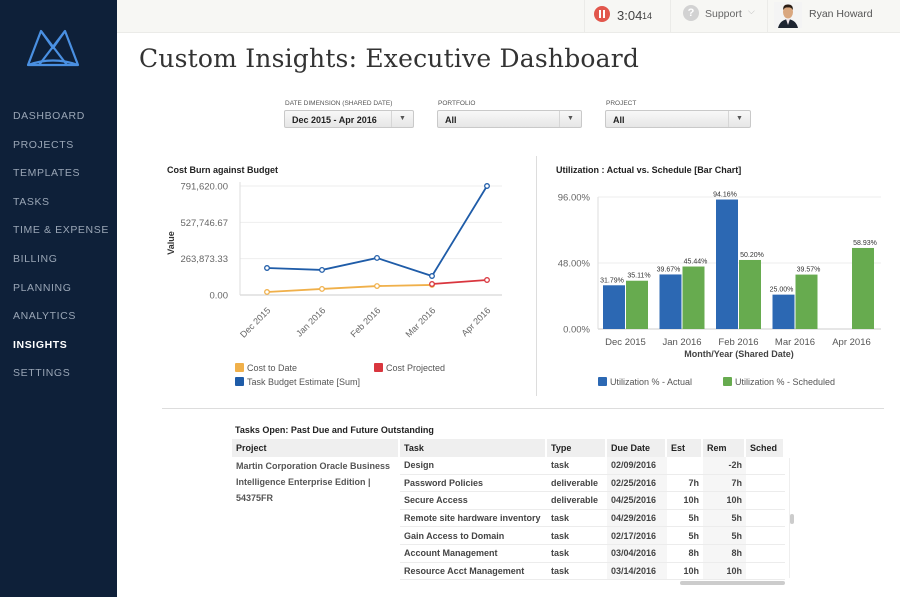  I want to click on support-menu: Support, so click(723, 14).